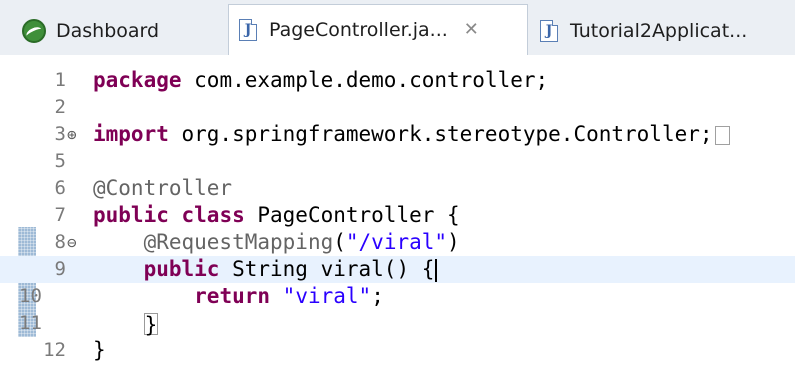 Image resolution: width=795 pixels, height=389 pixels. I want to click on line-number: 5, so click(60, 161).